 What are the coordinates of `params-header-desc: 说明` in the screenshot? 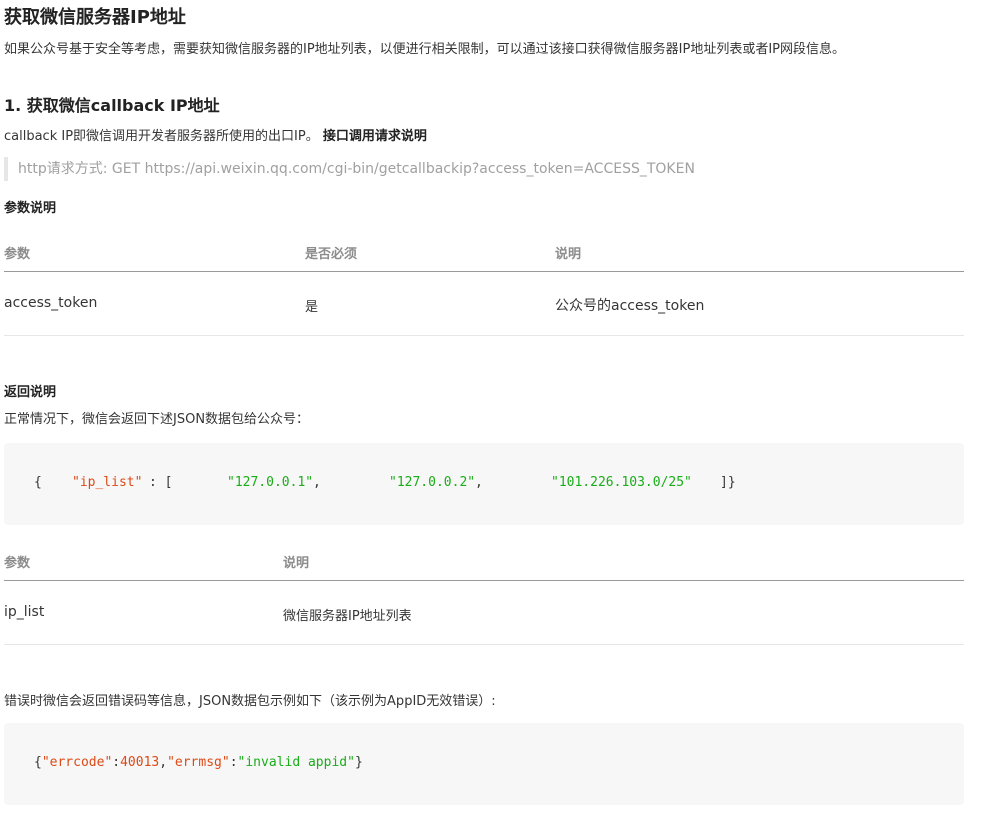 It's located at (568, 254).